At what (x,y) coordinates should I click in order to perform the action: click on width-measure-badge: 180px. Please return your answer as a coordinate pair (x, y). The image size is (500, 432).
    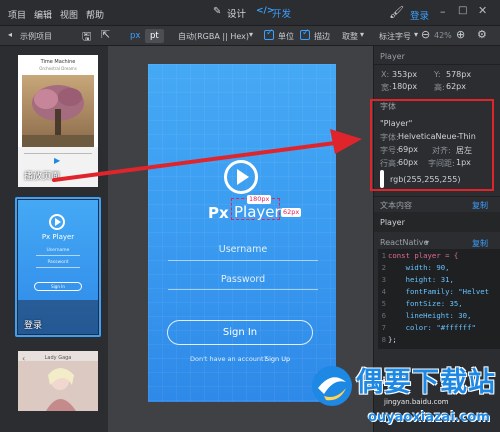
    Looking at the image, I should click on (259, 199).